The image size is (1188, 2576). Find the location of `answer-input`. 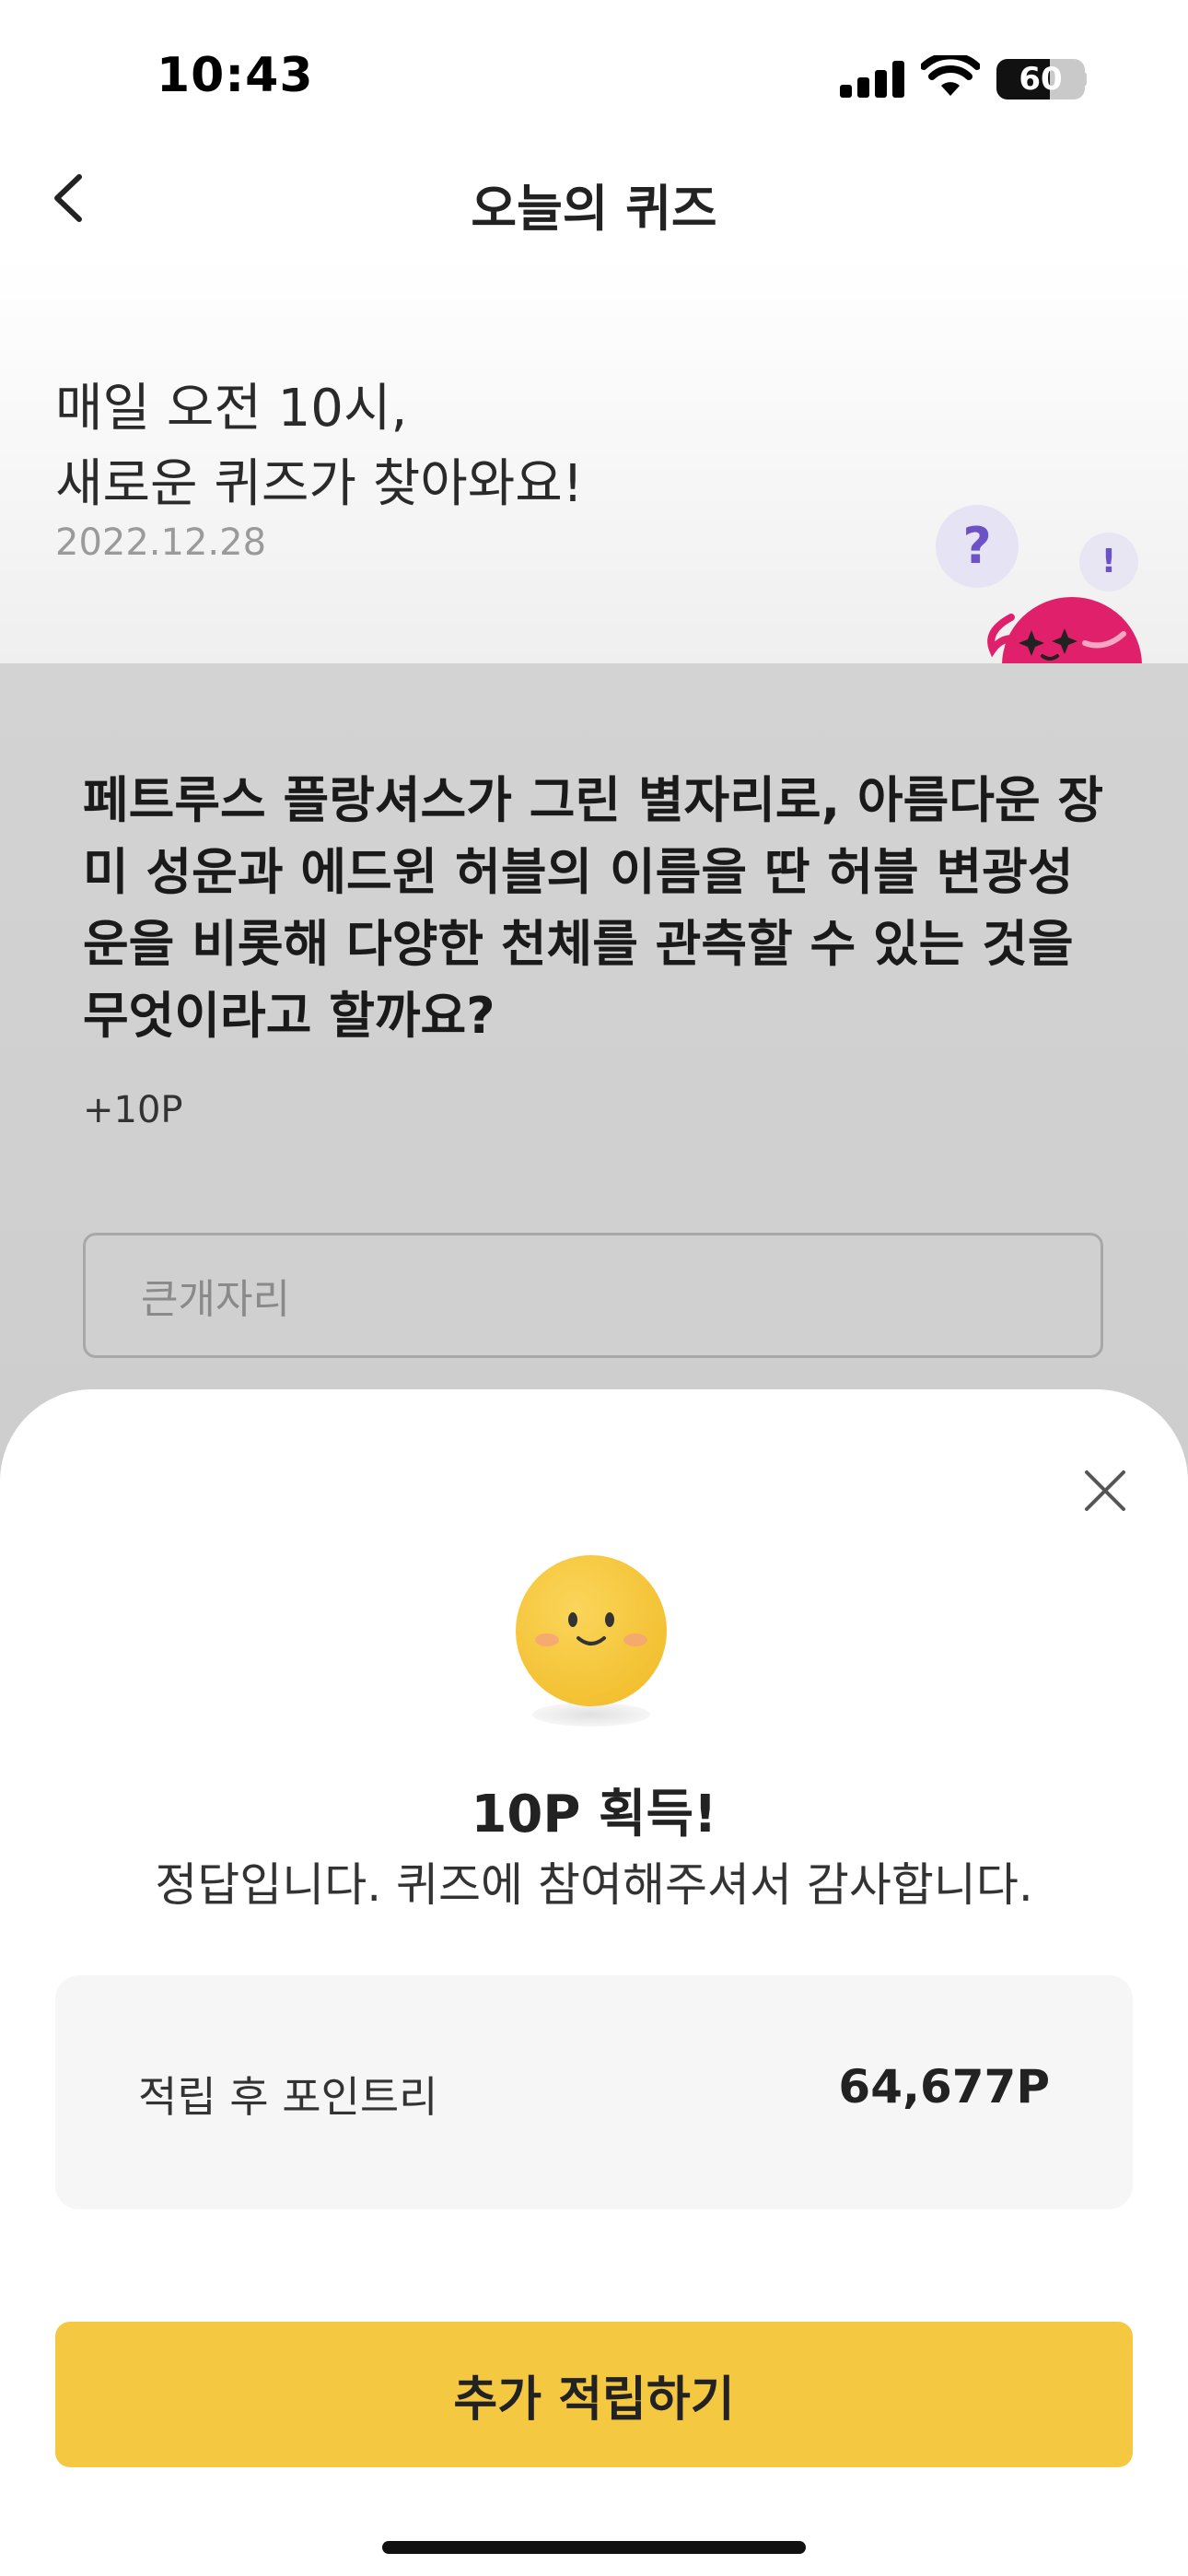

answer-input is located at coordinates (593, 1295).